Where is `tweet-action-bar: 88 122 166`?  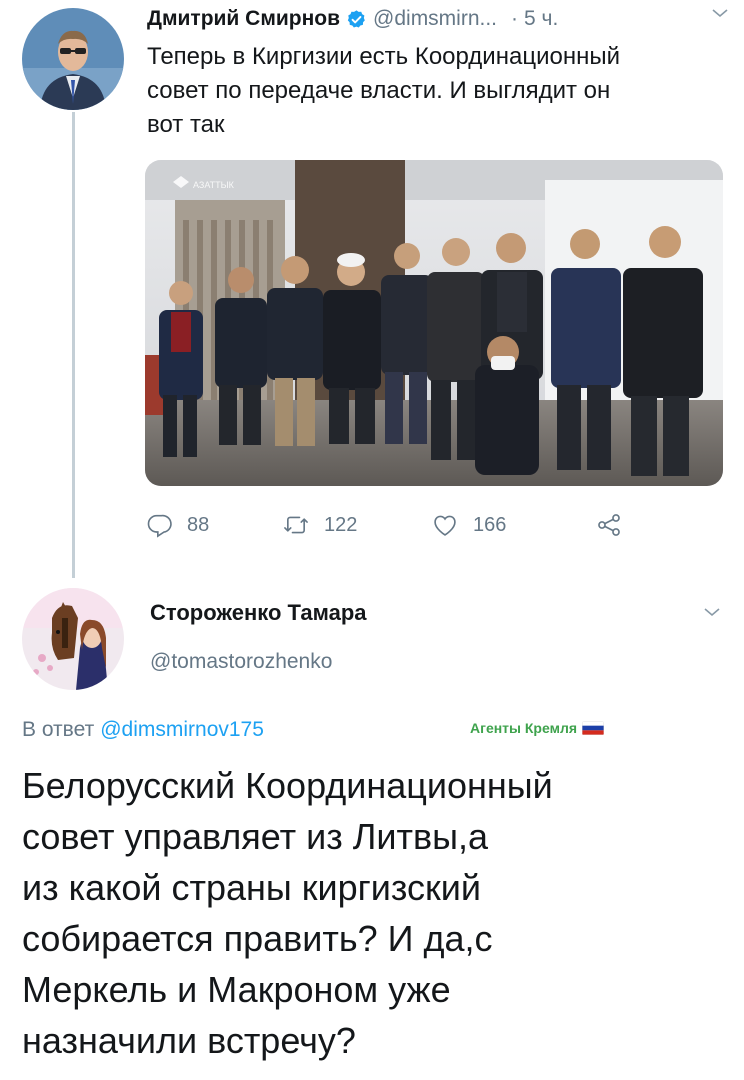 tweet-action-bar: 88 122 166 is located at coordinates (395, 525).